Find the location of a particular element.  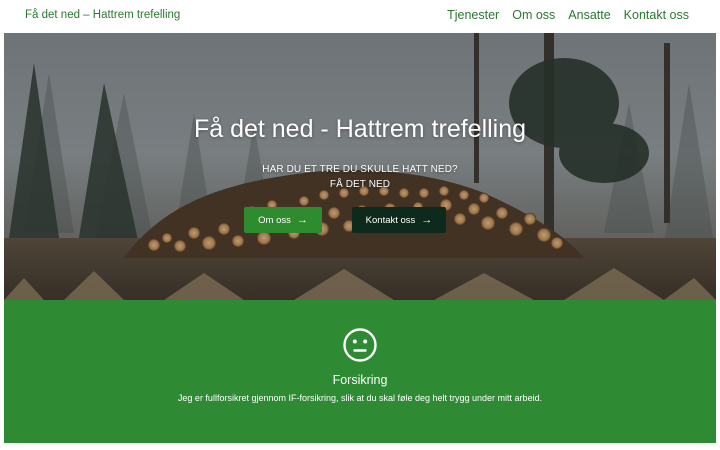

brand-link: Få det ned – Hattrem trefelling is located at coordinates (102, 15).